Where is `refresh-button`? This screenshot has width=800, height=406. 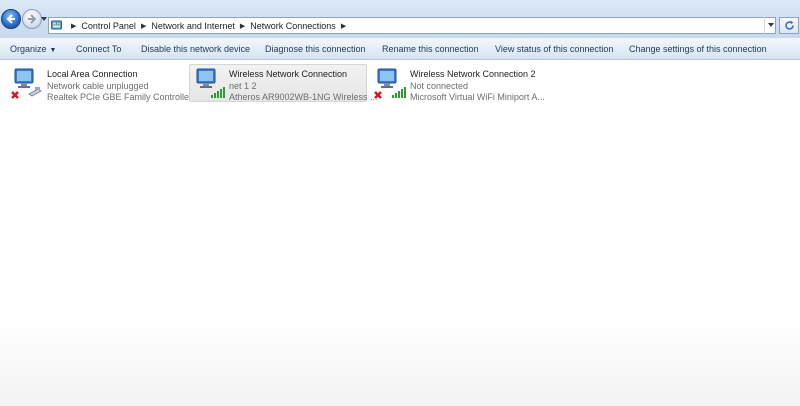 refresh-button is located at coordinates (789, 25).